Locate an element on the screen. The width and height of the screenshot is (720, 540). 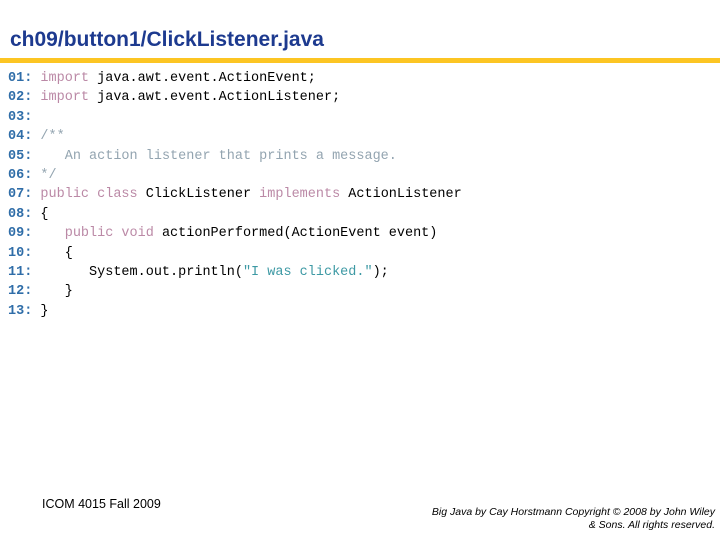
code-line: 10: { is located at coordinates (360, 253).